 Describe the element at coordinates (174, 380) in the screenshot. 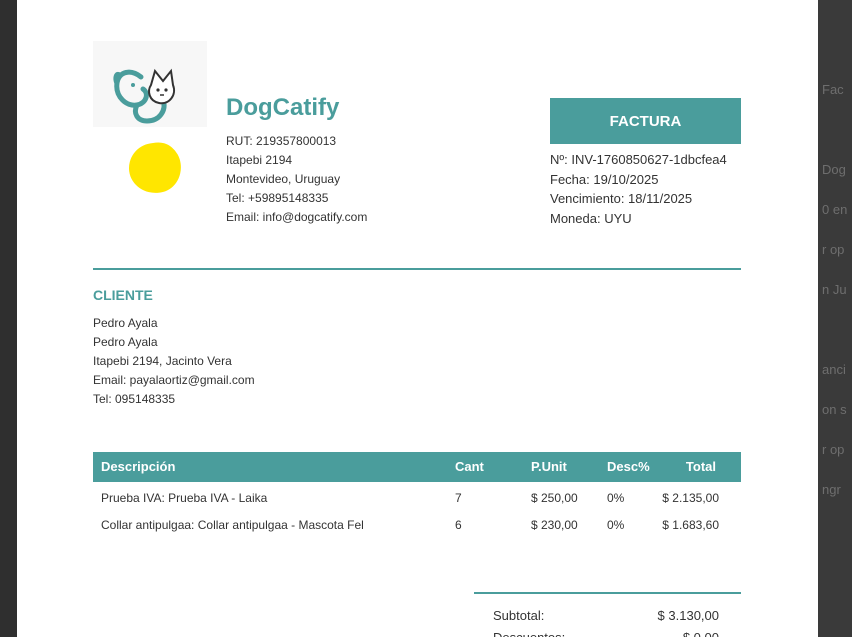

I see `client-email: Email: payalaortiz@gmail.com` at that location.